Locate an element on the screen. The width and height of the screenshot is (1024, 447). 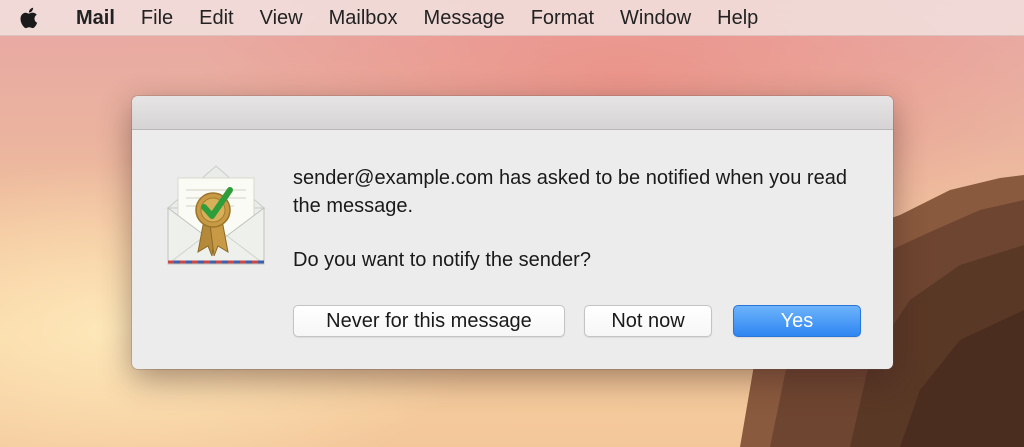
menu-edit: Edit is located at coordinates (216, 18).